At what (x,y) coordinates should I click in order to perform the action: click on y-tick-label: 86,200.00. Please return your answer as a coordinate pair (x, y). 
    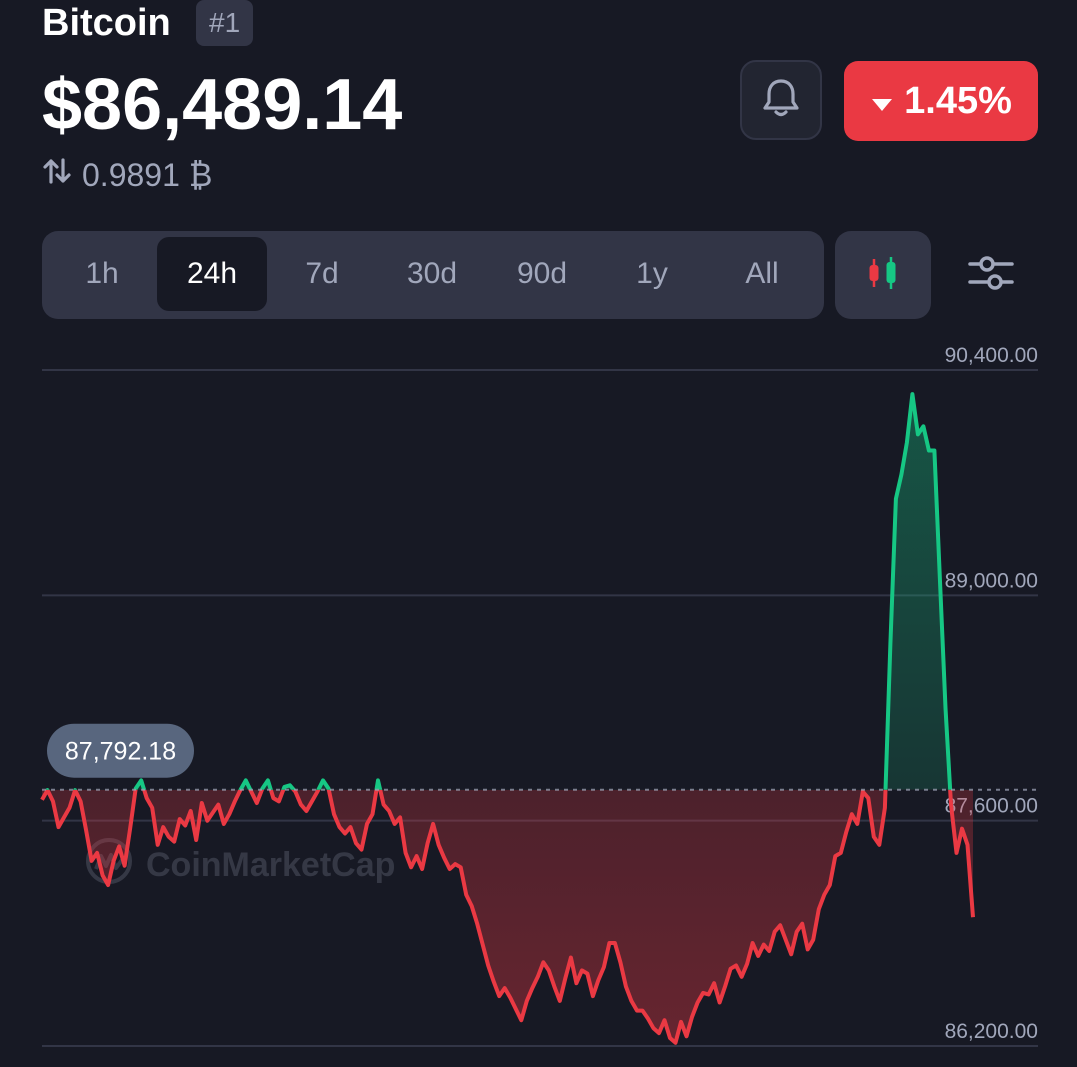
    Looking at the image, I should click on (991, 1031).